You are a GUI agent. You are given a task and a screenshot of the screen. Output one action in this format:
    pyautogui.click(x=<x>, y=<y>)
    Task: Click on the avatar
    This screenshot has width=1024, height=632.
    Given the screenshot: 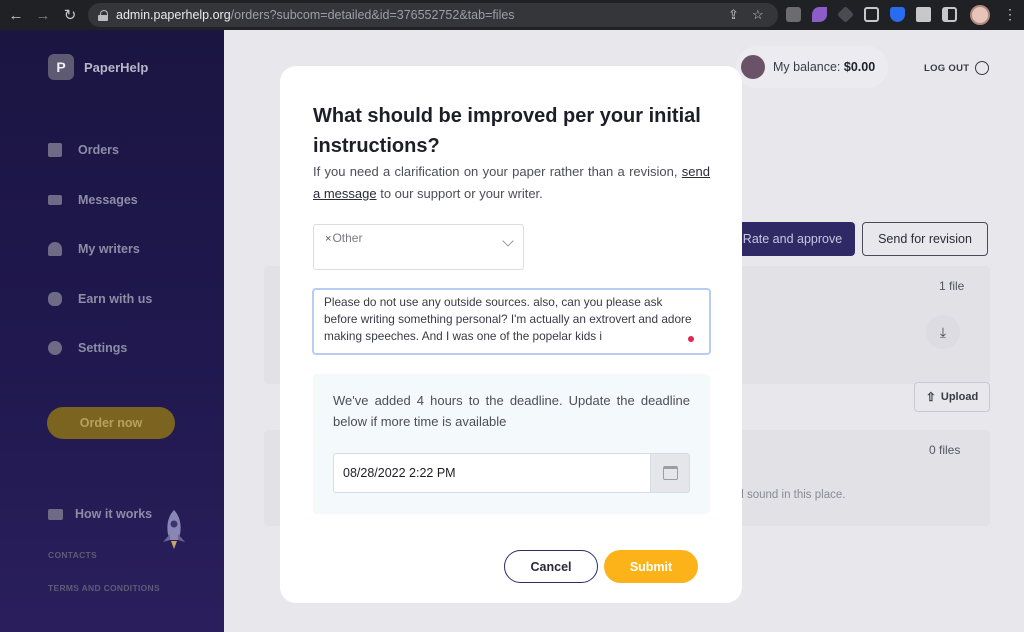 What is the action you would take?
    pyautogui.click(x=753, y=67)
    